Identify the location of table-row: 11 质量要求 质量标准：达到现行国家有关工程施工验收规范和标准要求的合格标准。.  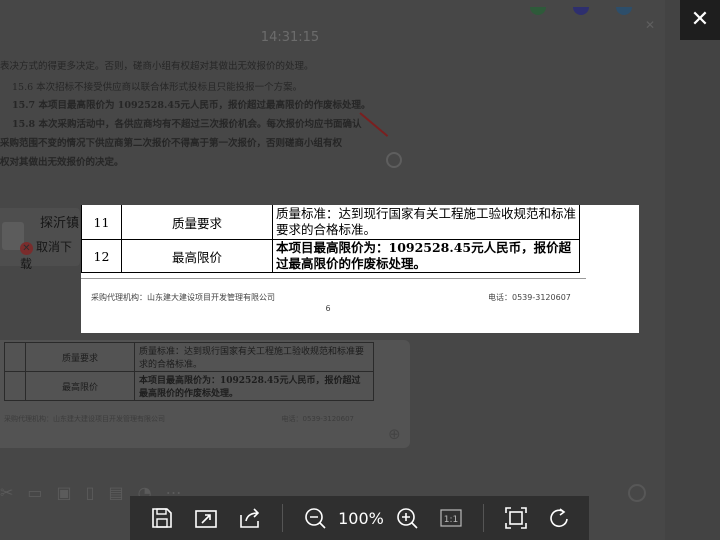
(330, 222).